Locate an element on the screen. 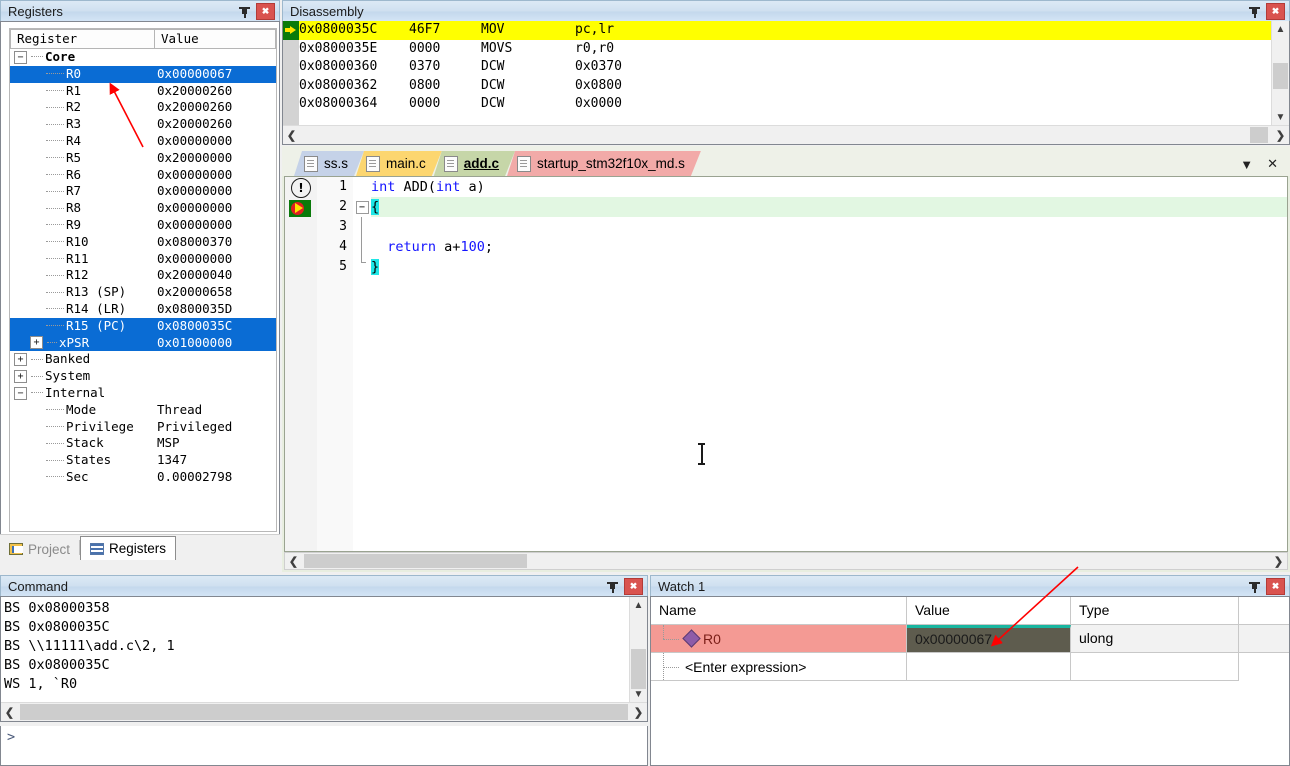 Image resolution: width=1290 pixels, height=766 pixels. register-row-xpsr: + xPSR 0x01000000 is located at coordinates (143, 343).